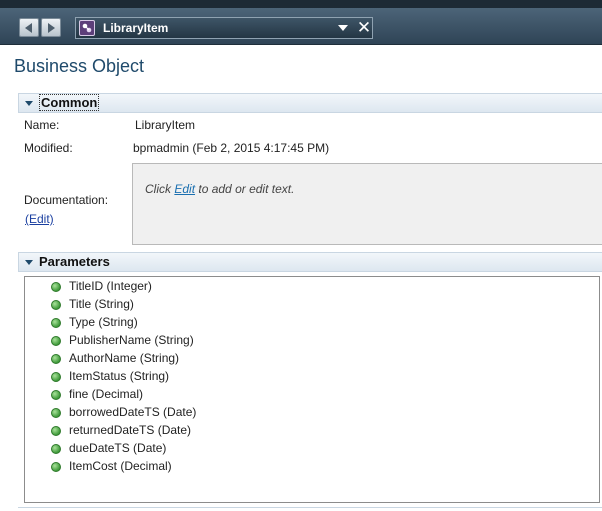 The height and width of the screenshot is (511, 602). Describe the element at coordinates (310, 262) in the screenshot. I see `parameters-section-header: Parameters` at that location.